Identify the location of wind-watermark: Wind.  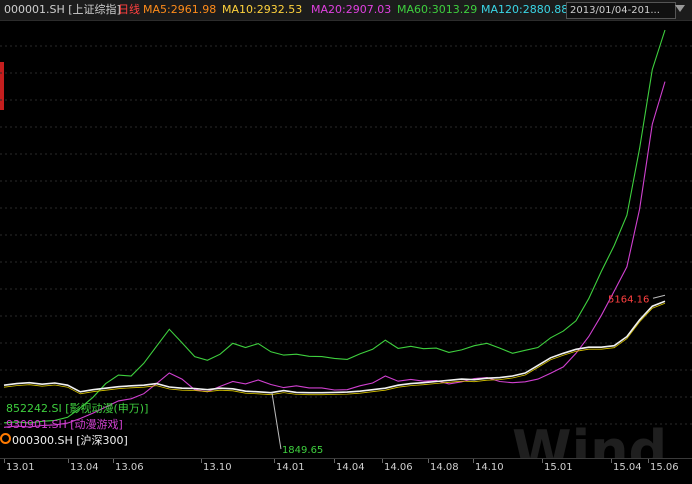
(589, 438).